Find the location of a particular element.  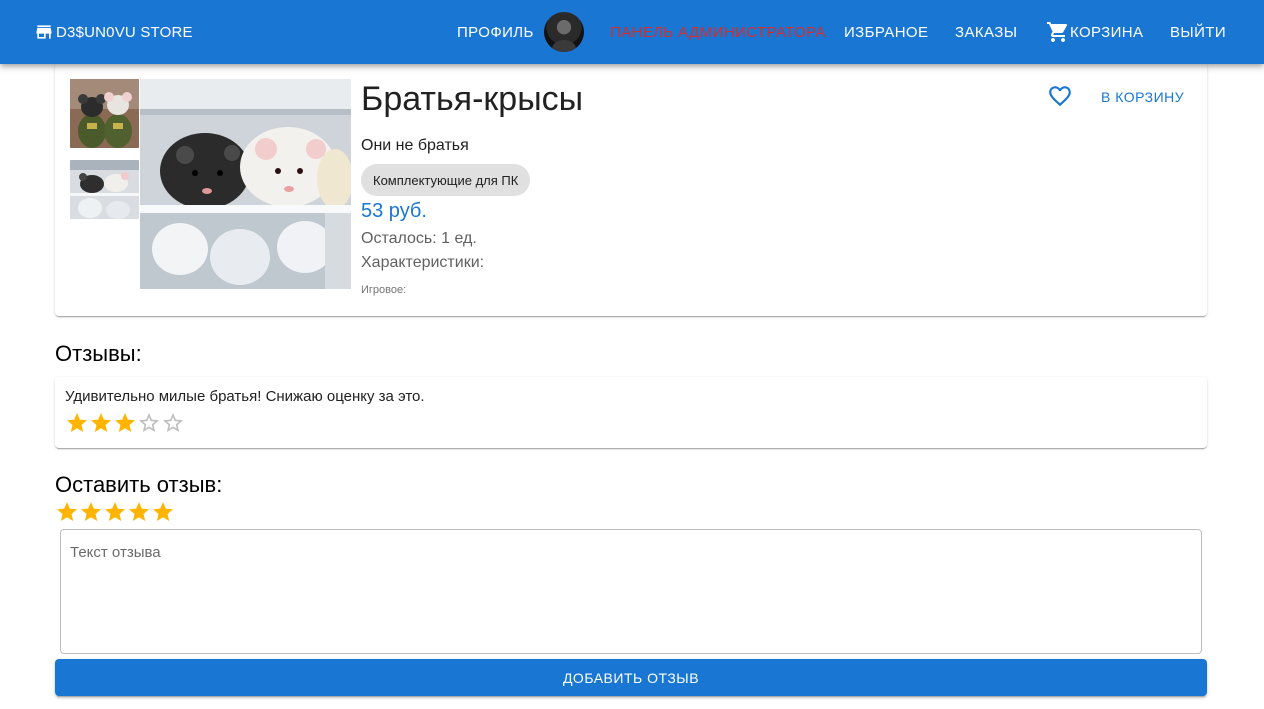

review-rating is located at coordinates (125, 423).